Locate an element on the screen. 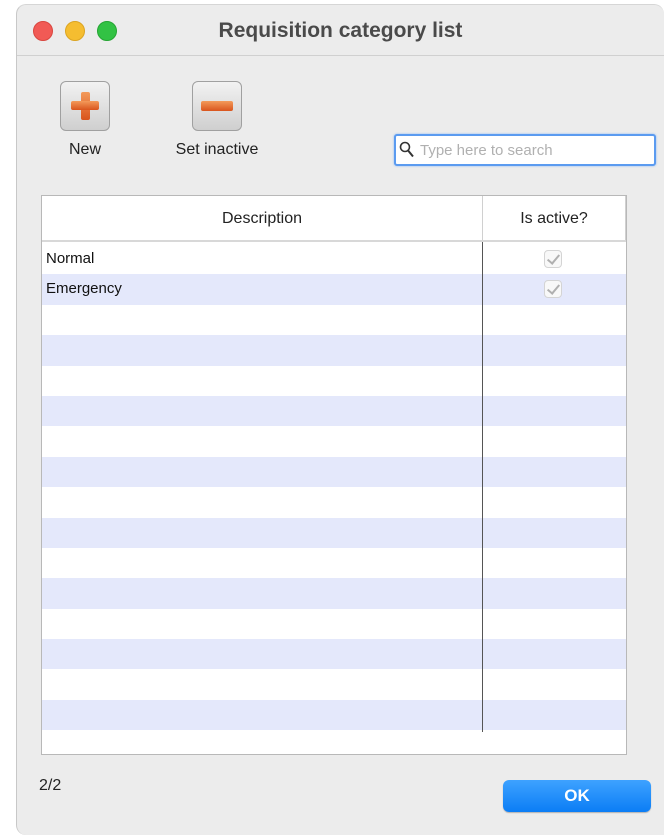 Image resolution: width=666 pixels, height=839 pixels. column-divider is located at coordinates (482, 487).